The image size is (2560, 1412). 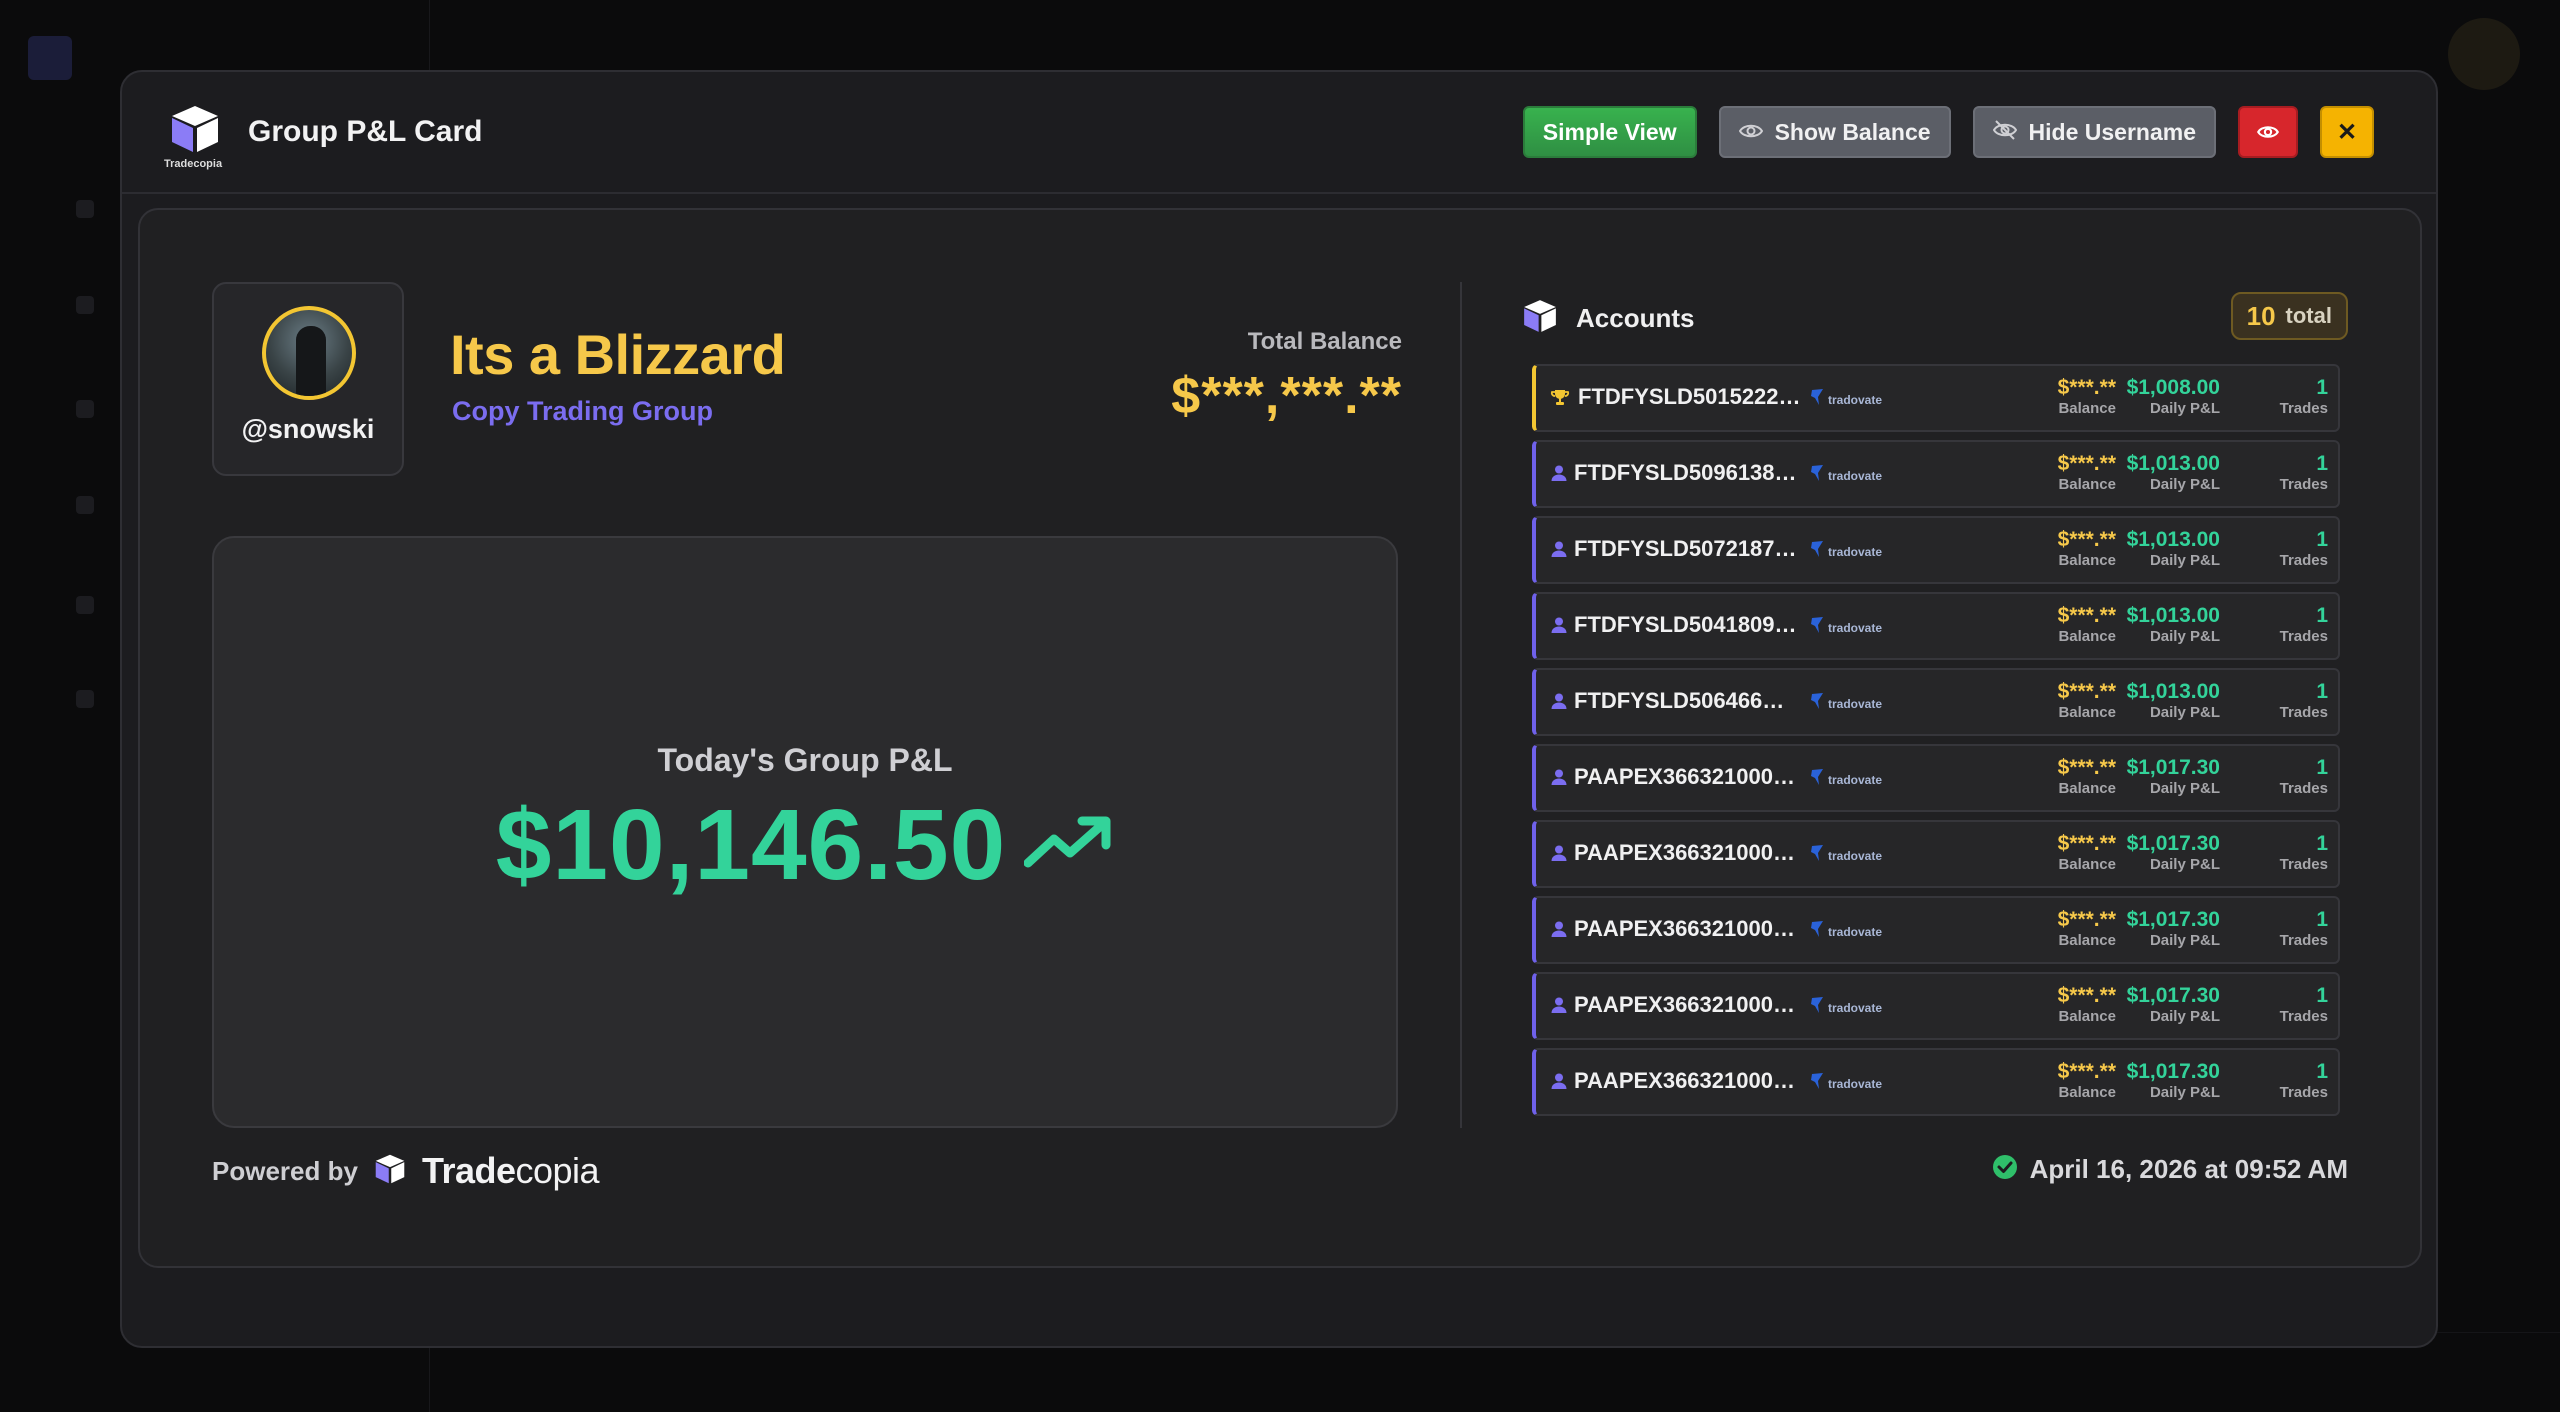 I want to click on group-pnl-row: $10,146.50, so click(x=805, y=845).